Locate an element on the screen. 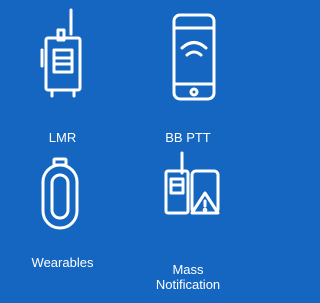 The height and width of the screenshot is (303, 320). tile-label: BB PTT is located at coordinates (188, 137).